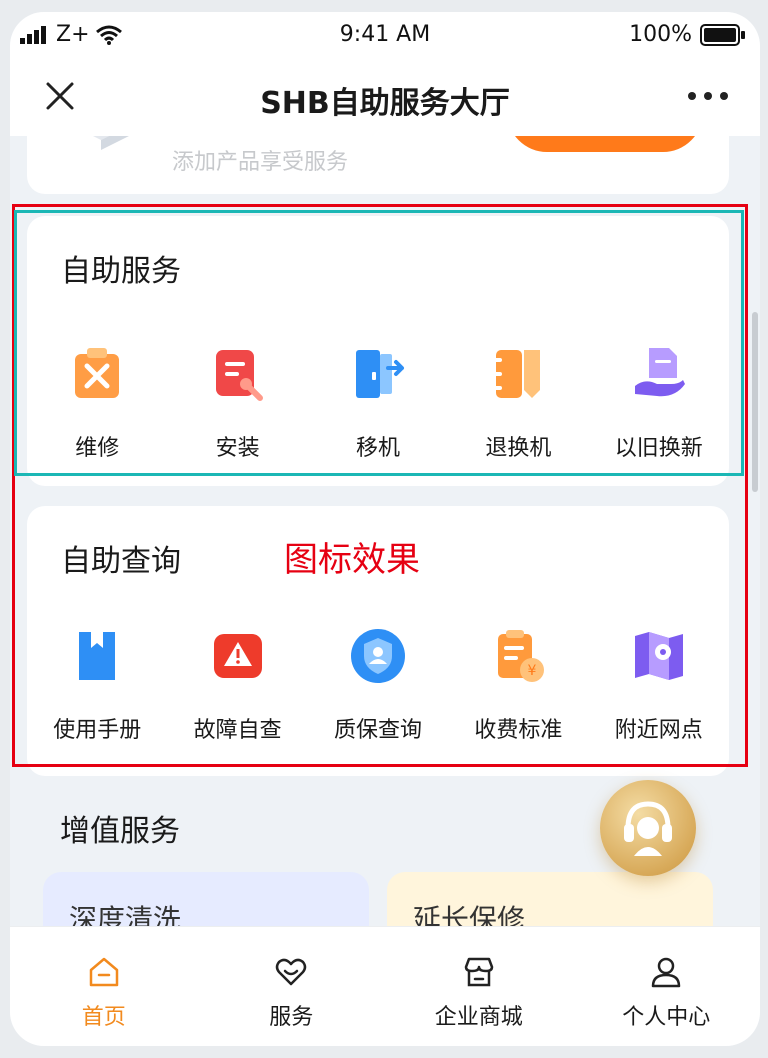  What do you see at coordinates (97, 404) in the screenshot?
I see `service-item-repair: 维修` at bounding box center [97, 404].